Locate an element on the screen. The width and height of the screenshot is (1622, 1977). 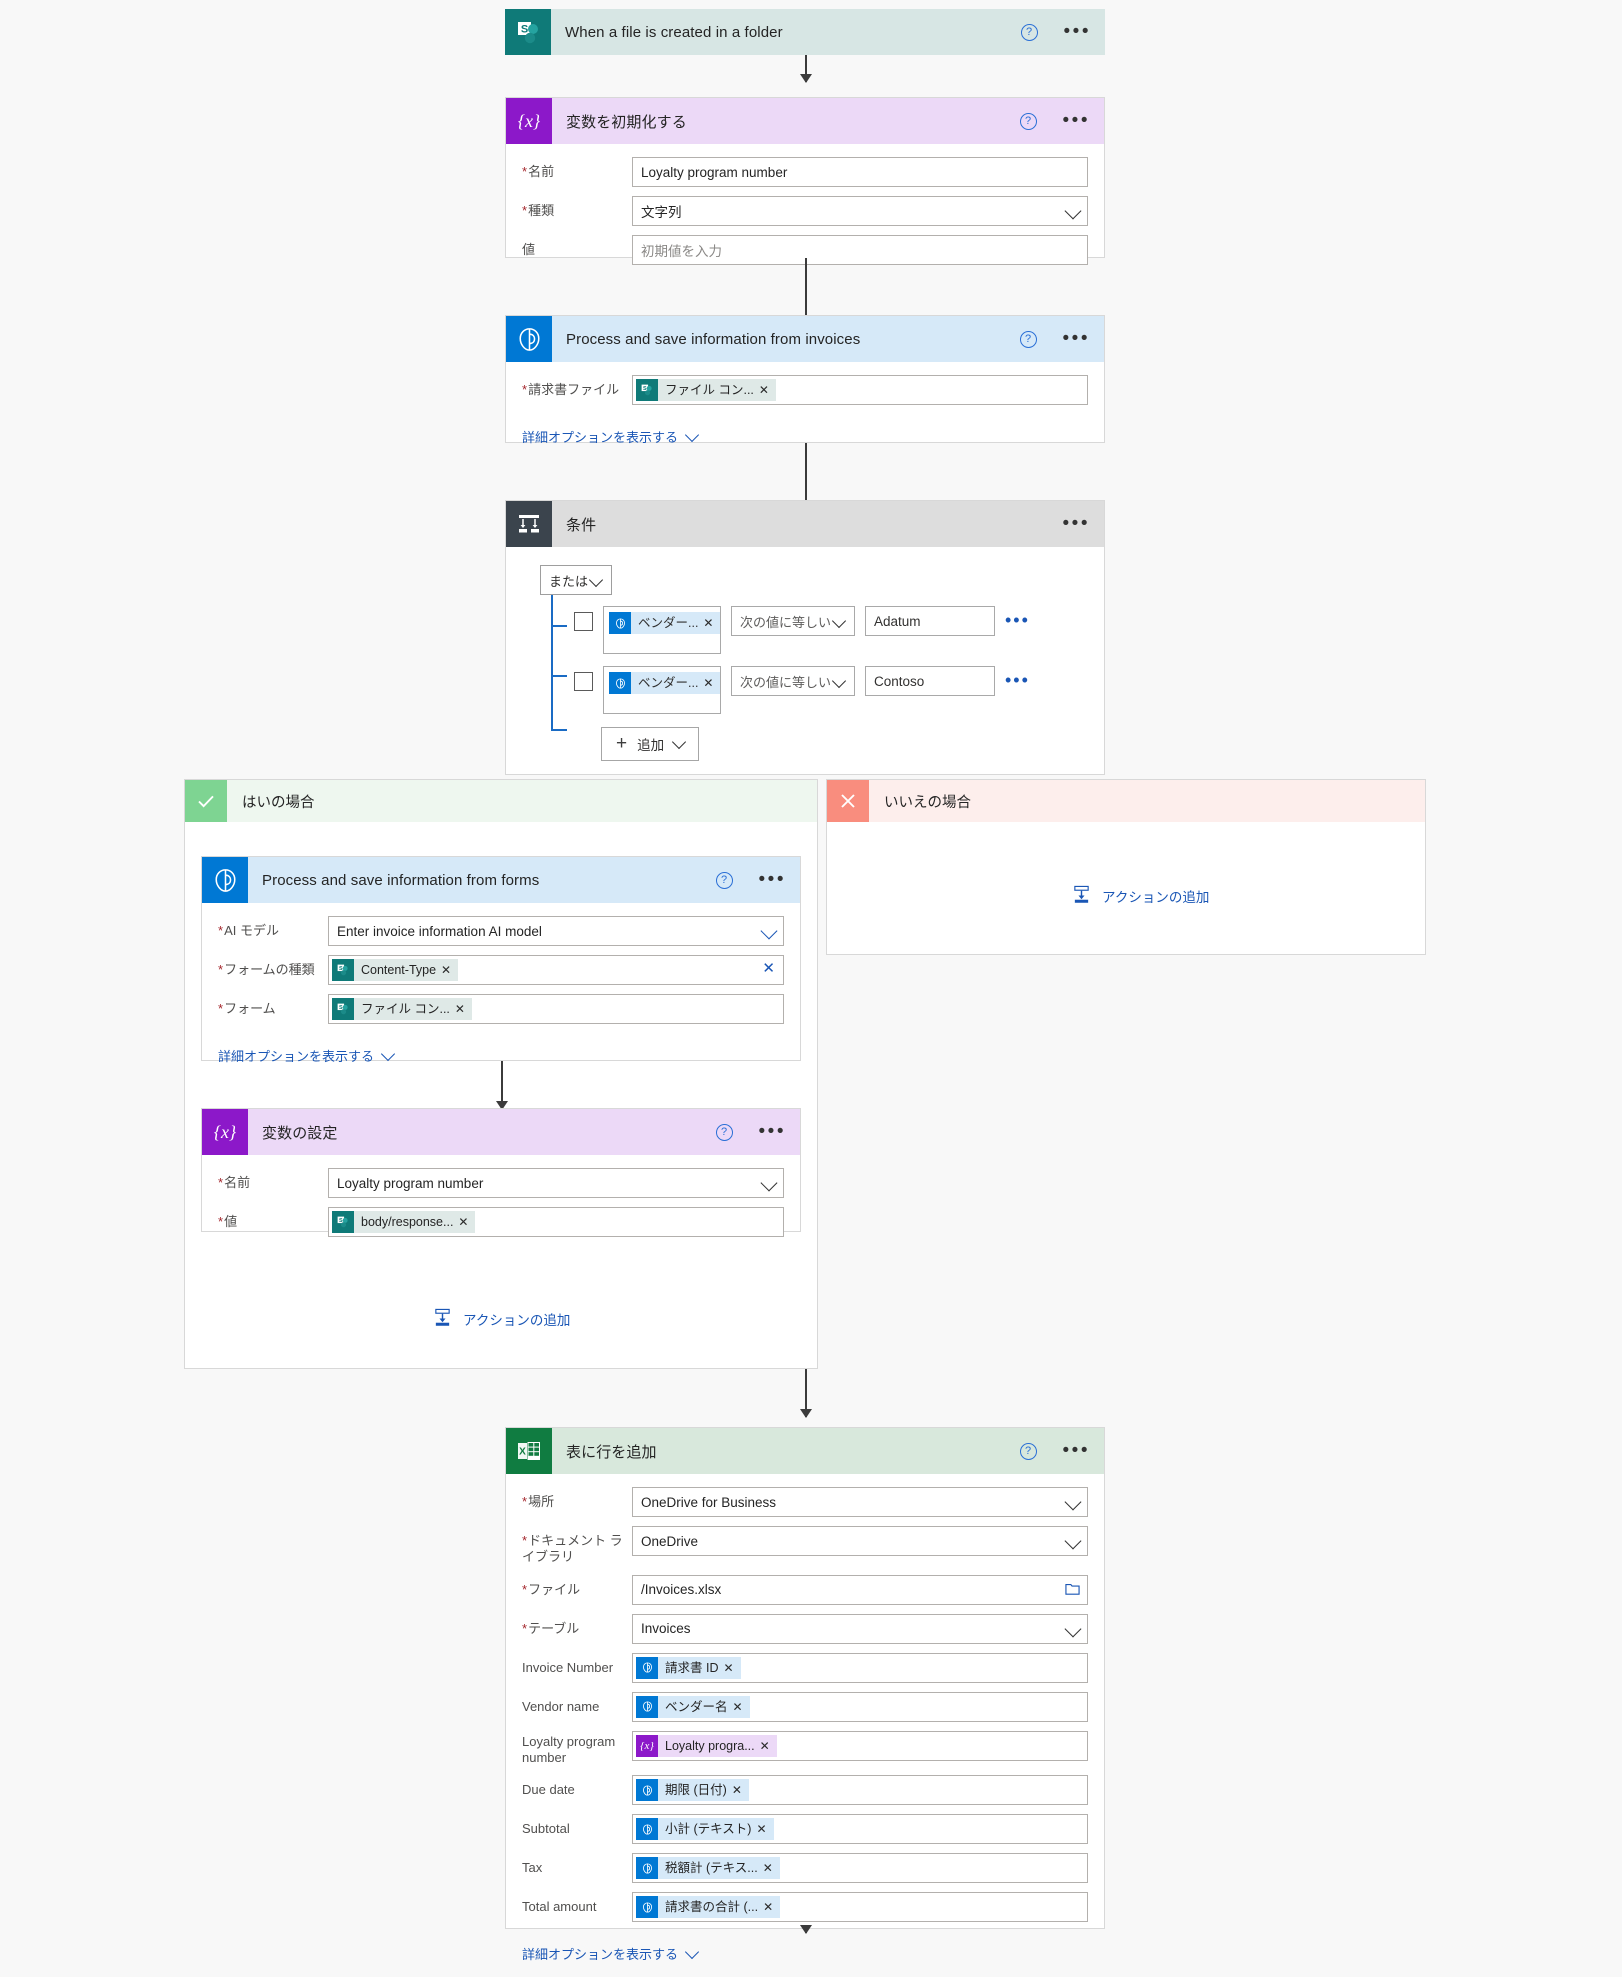
token-chip: ベンダー名 ✕ is located at coordinates (693, 1706).